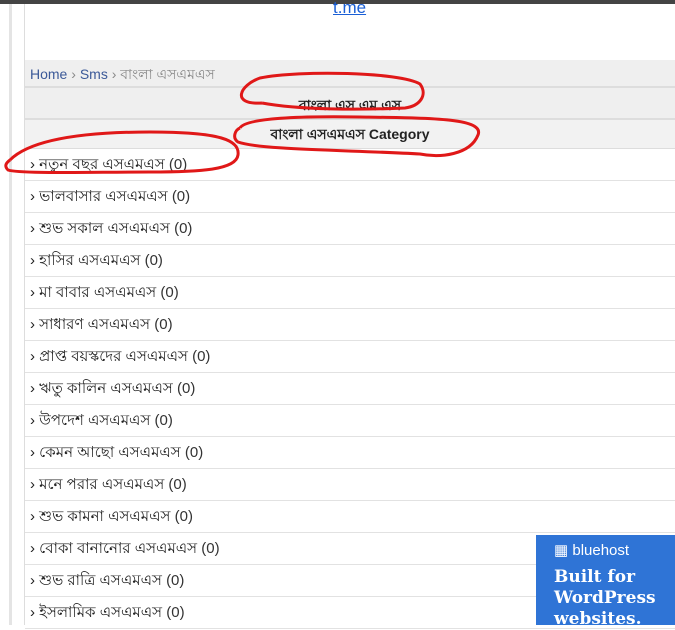 Image resolution: width=675 pixels, height=630 pixels. Describe the element at coordinates (100, 612) in the screenshot. I see `category-label: ইসলামিক এসএমএস` at that location.